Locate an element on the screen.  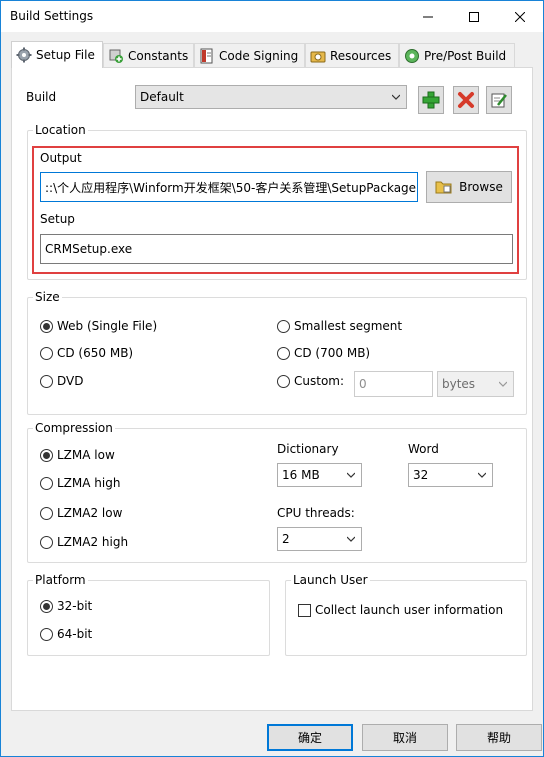
resources-icon is located at coordinates (318, 57).